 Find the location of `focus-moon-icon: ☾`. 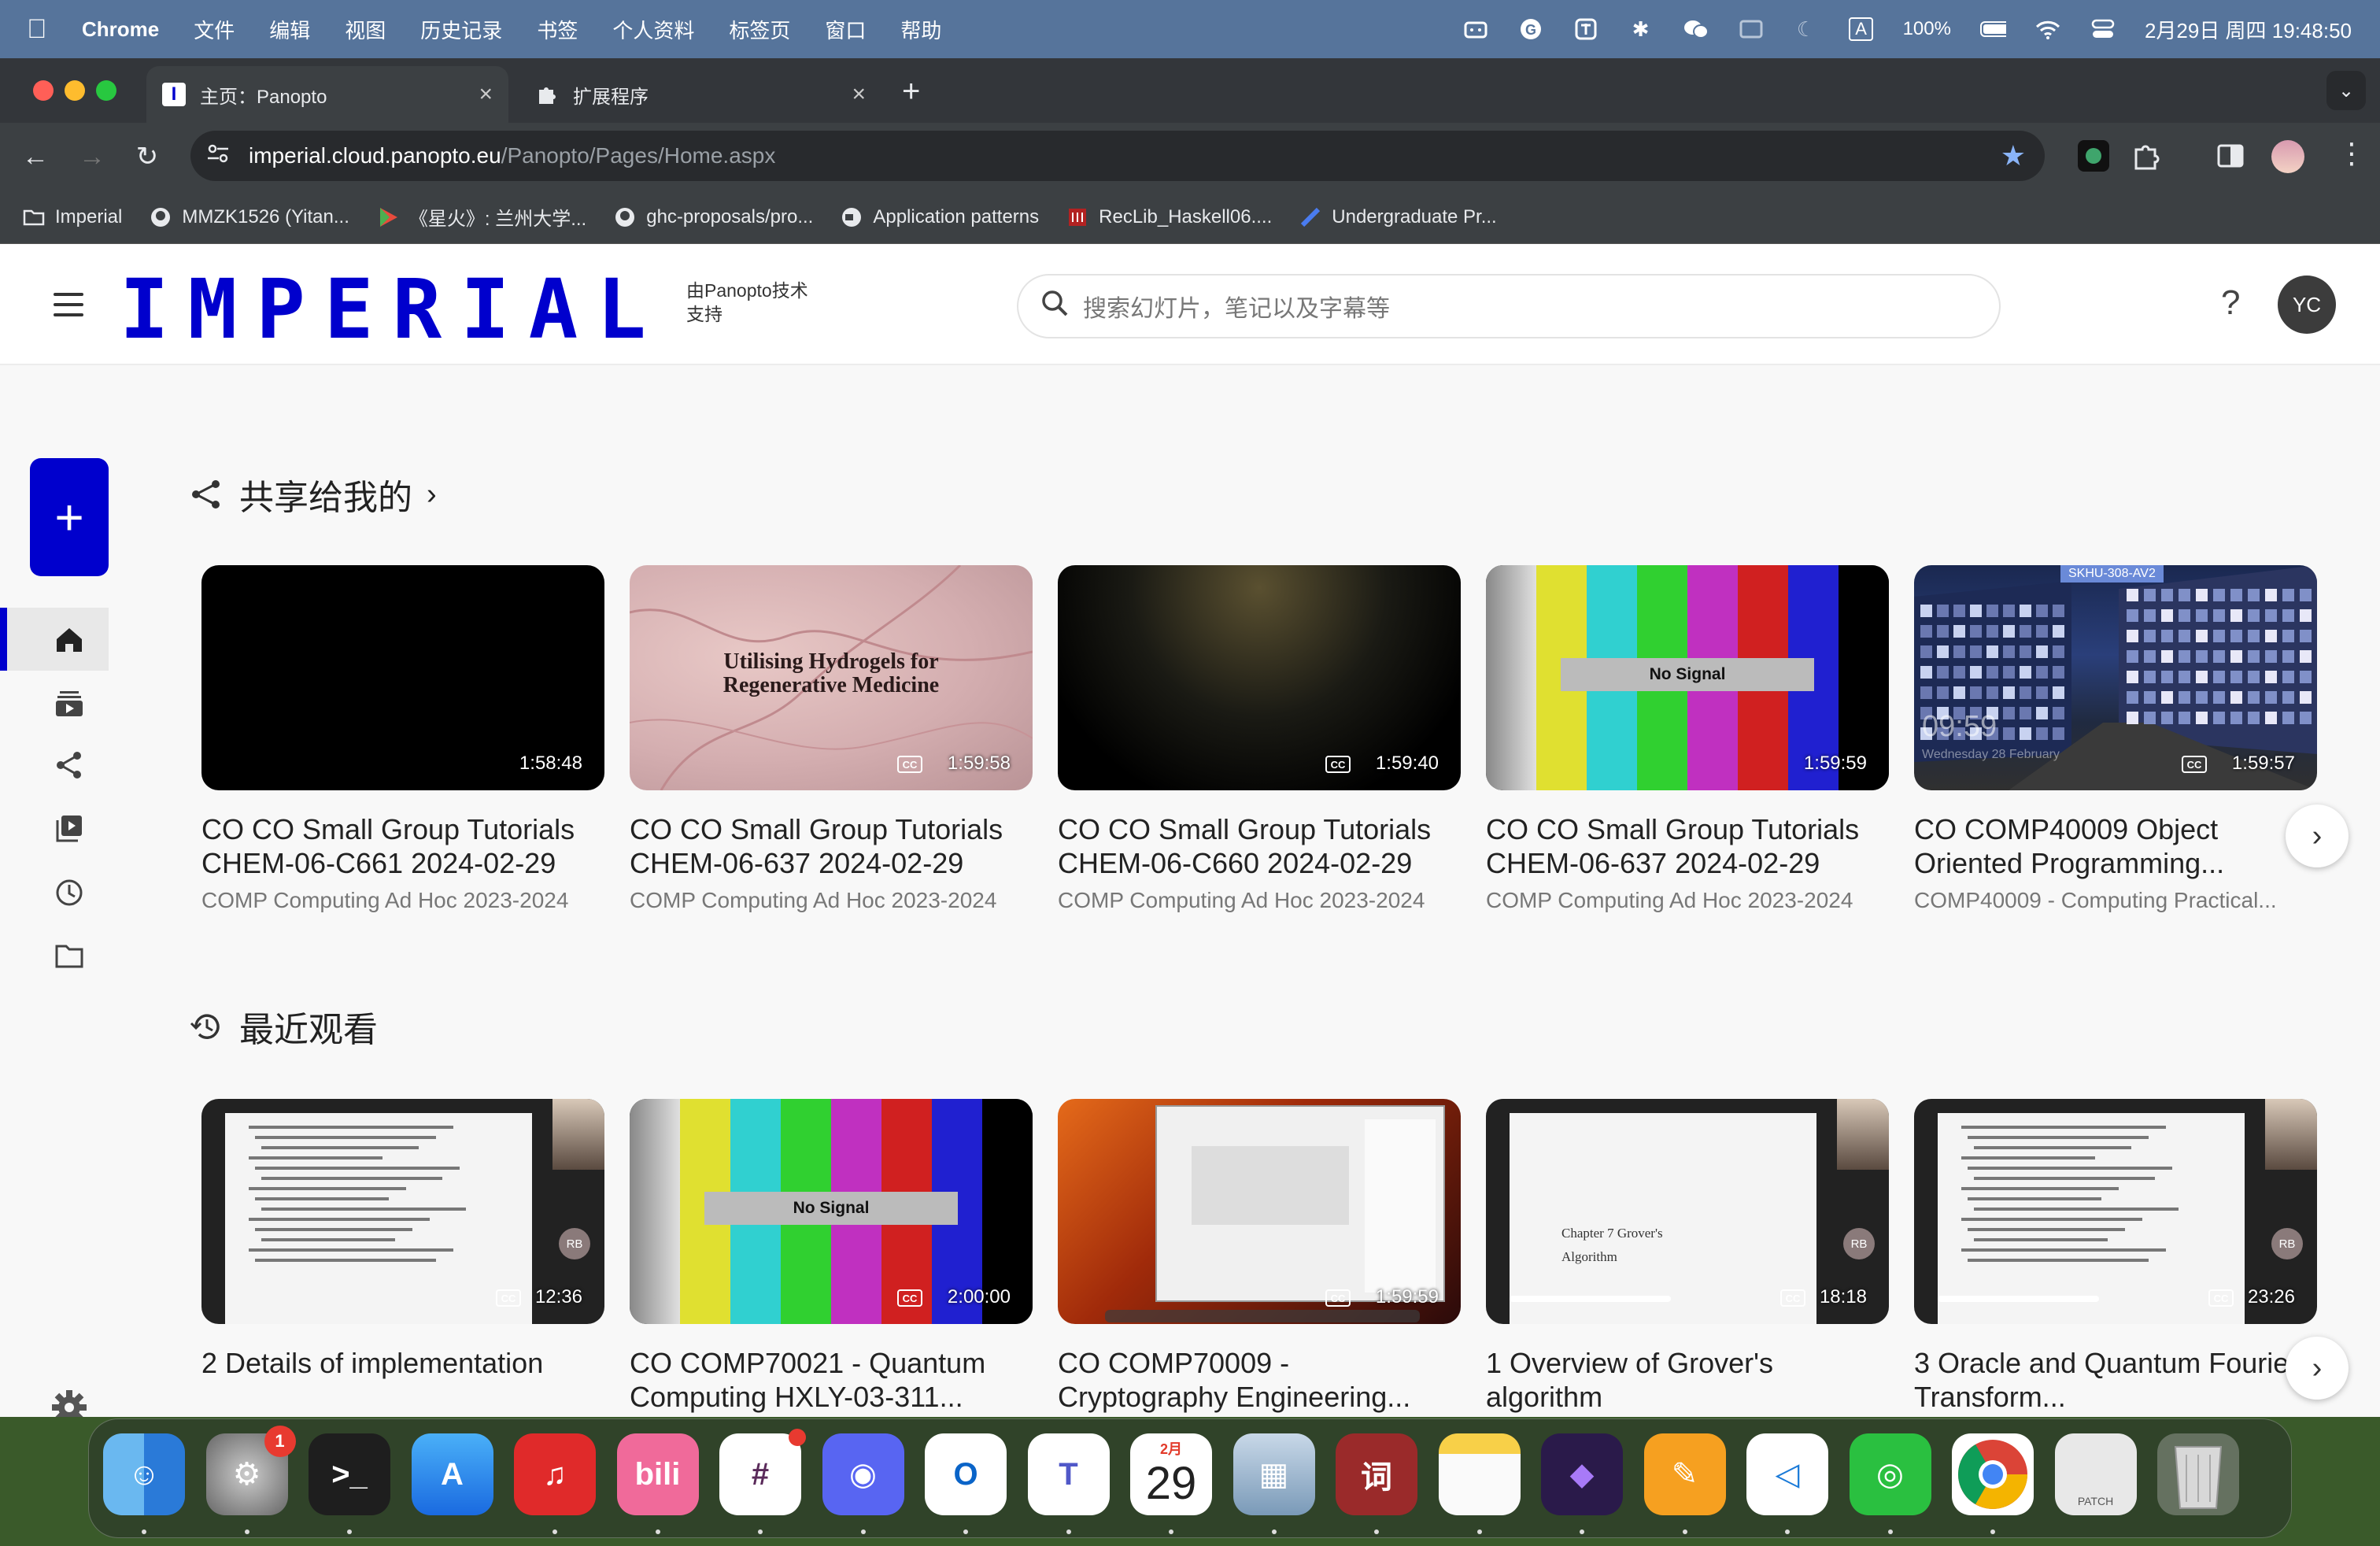

focus-moon-icon: ☾ is located at coordinates (1806, 29).